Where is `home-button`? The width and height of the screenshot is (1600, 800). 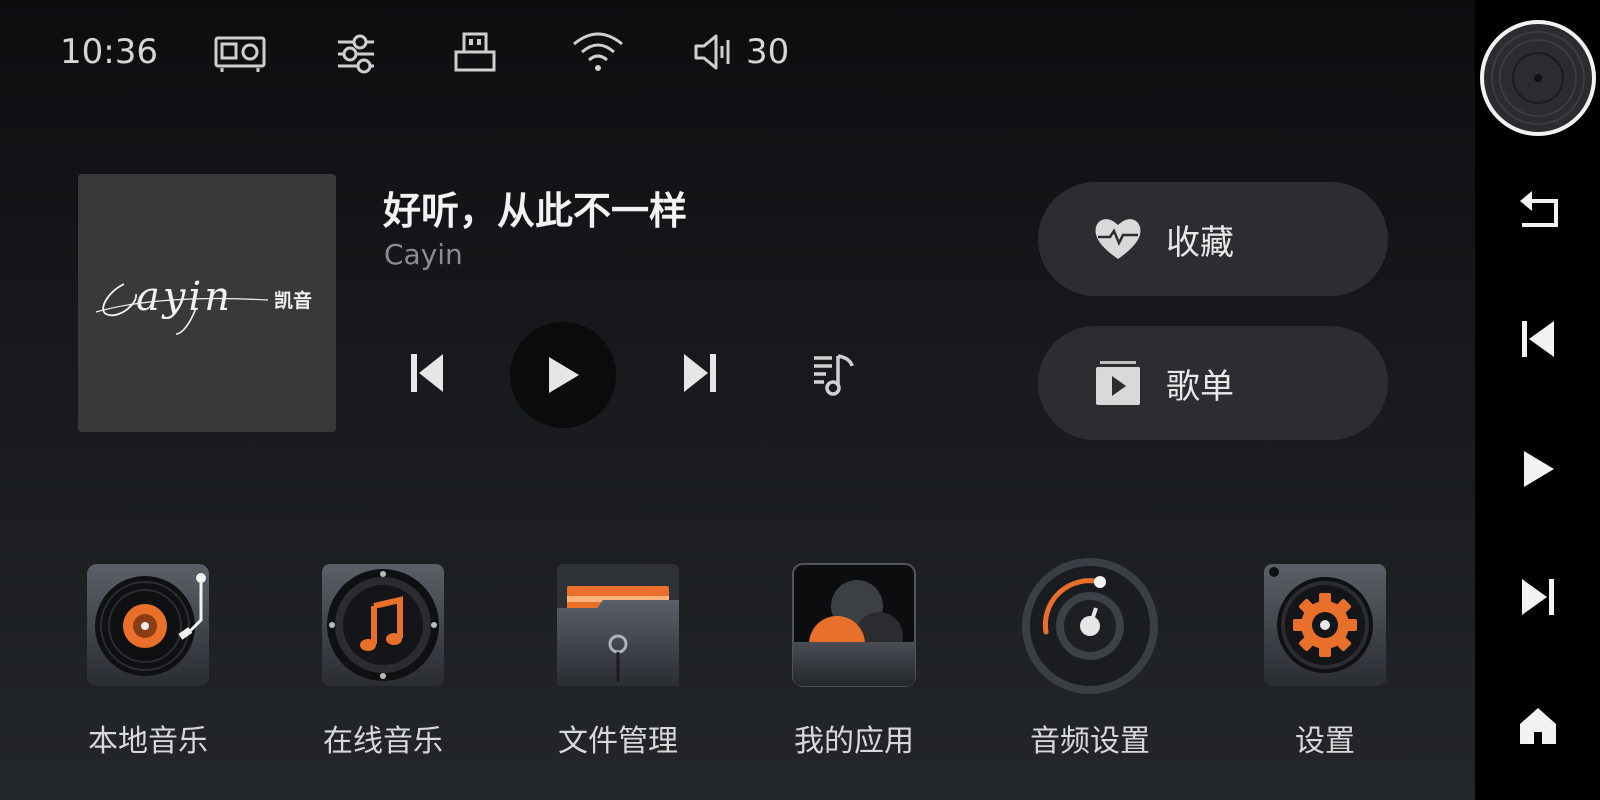 home-button is located at coordinates (1537, 726).